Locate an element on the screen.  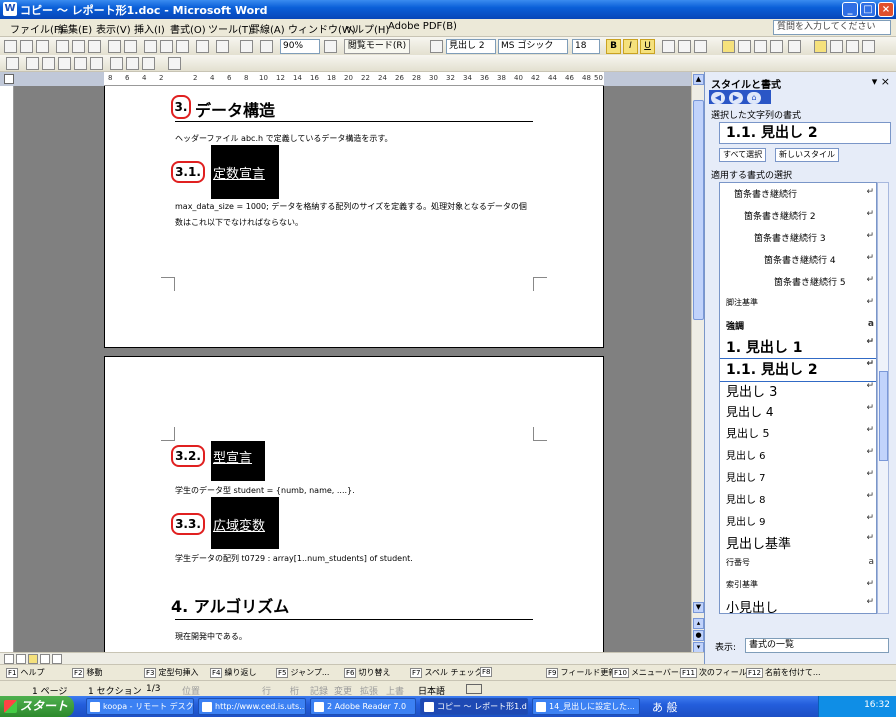
eraser-icon is located at coordinates (48, 63).